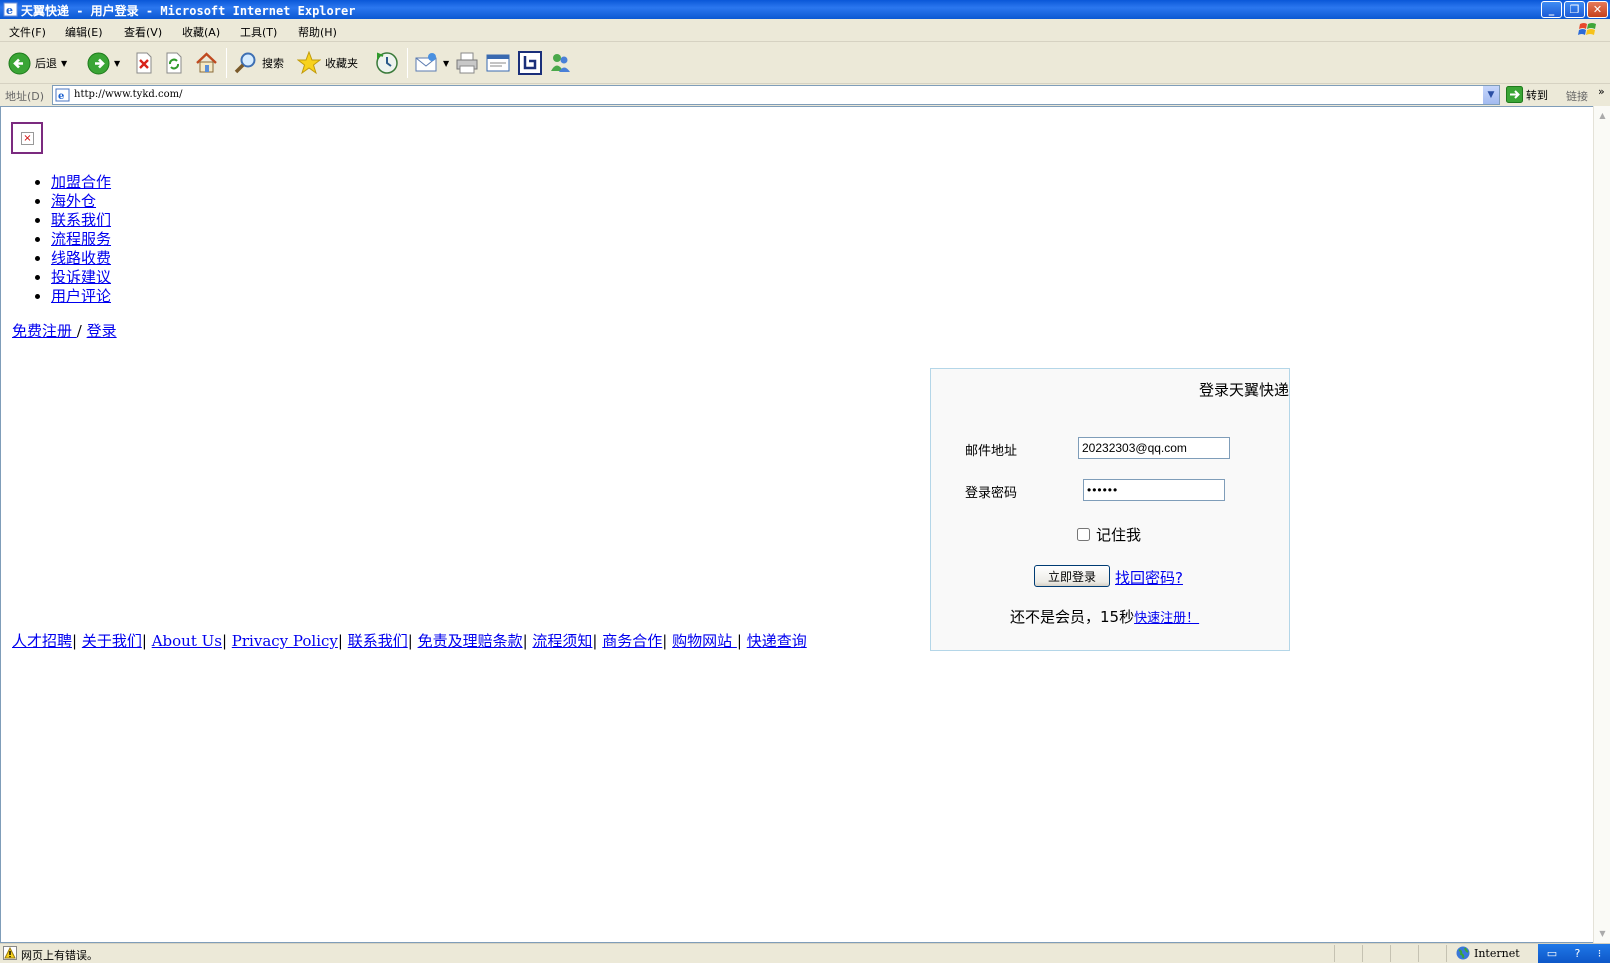 The height and width of the screenshot is (963, 1610). I want to click on footer-link-about-us: About Us, so click(187, 641).